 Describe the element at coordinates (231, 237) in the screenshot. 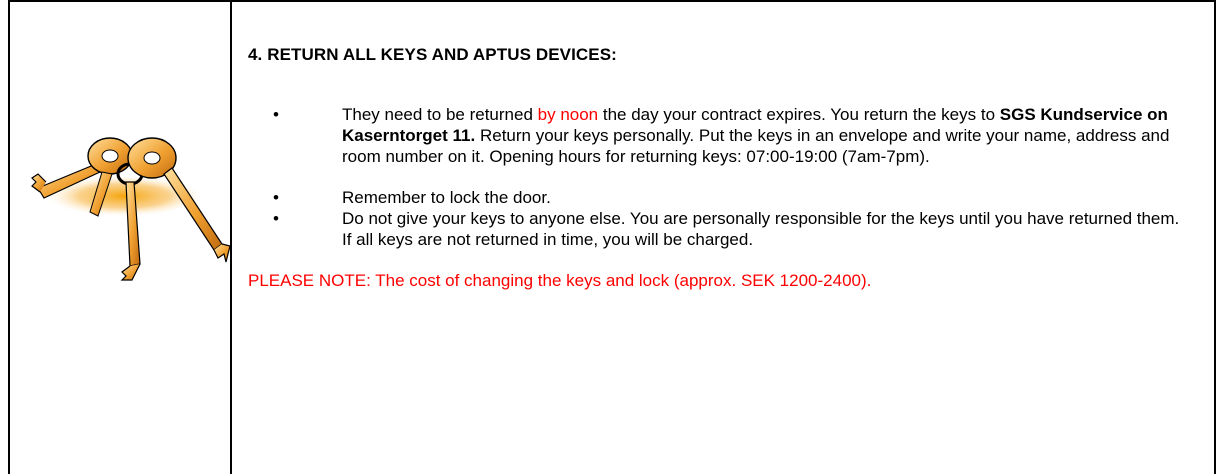

I see `table-divider` at that location.